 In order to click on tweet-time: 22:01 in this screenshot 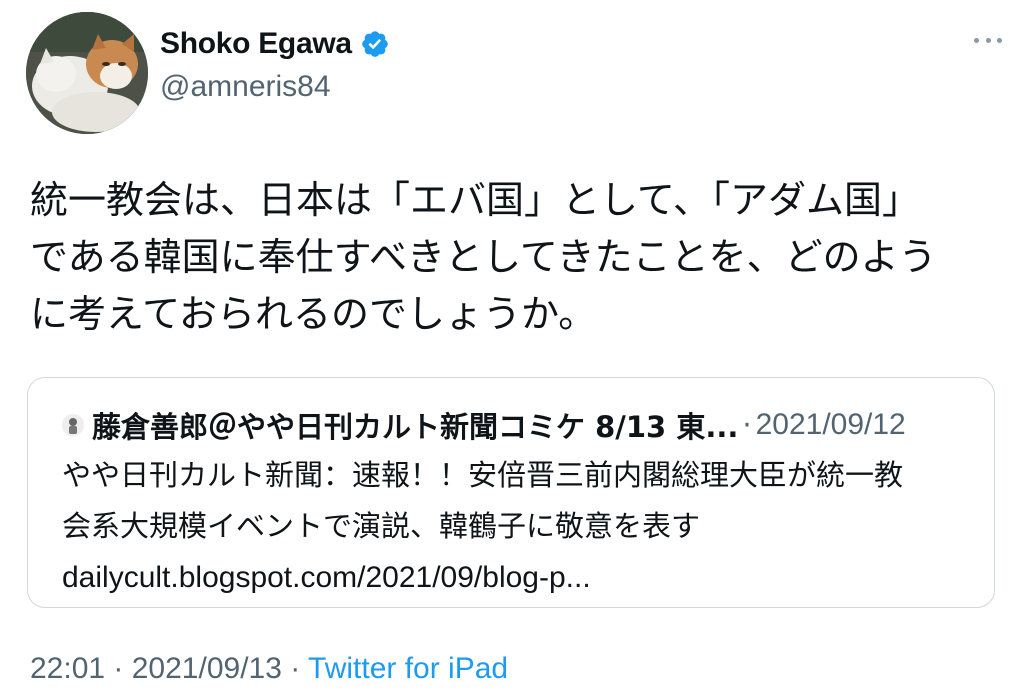, I will do `click(67, 668)`.